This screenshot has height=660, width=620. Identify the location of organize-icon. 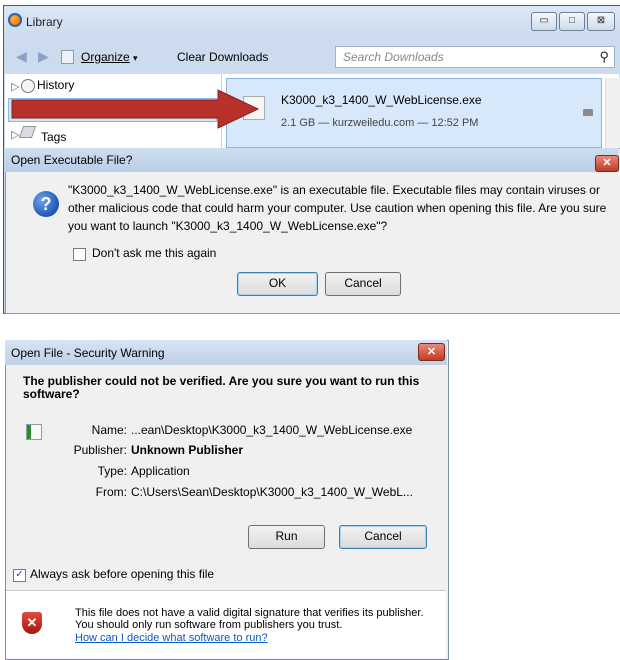
(67, 57).